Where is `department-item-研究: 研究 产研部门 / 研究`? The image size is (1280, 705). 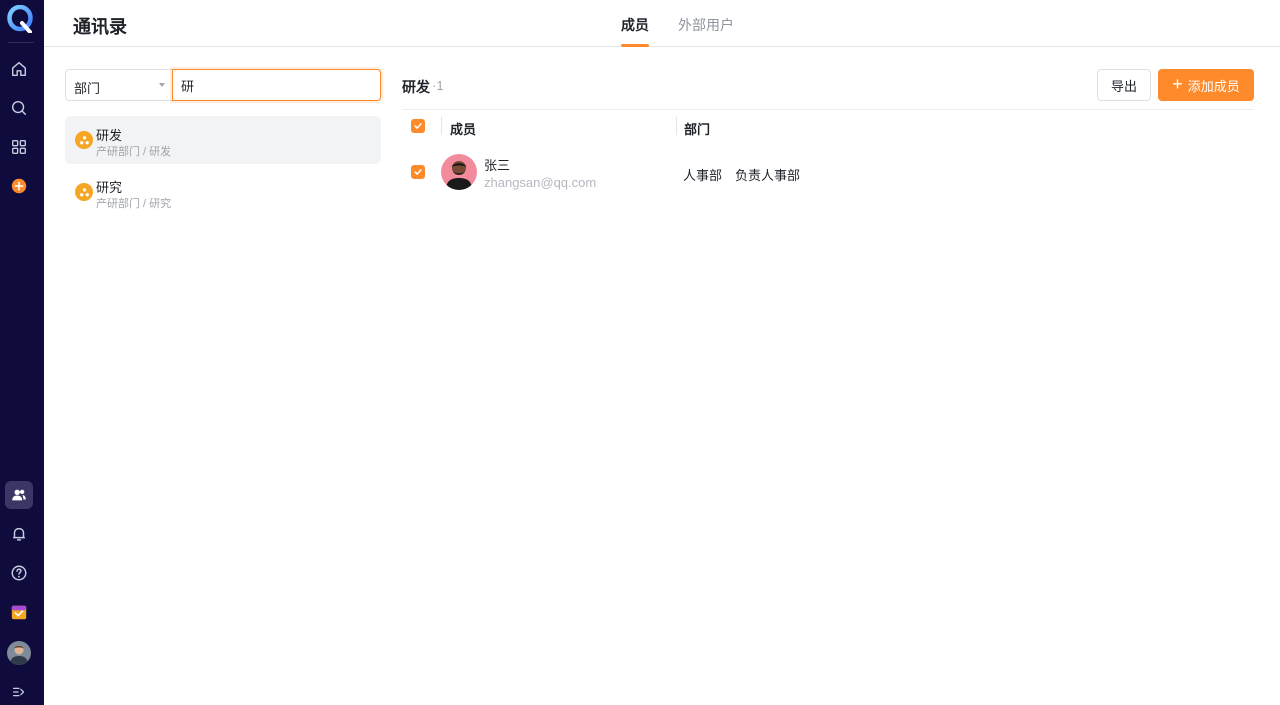
department-item-研究: 研究 产研部门 / 研究 is located at coordinates (223, 192).